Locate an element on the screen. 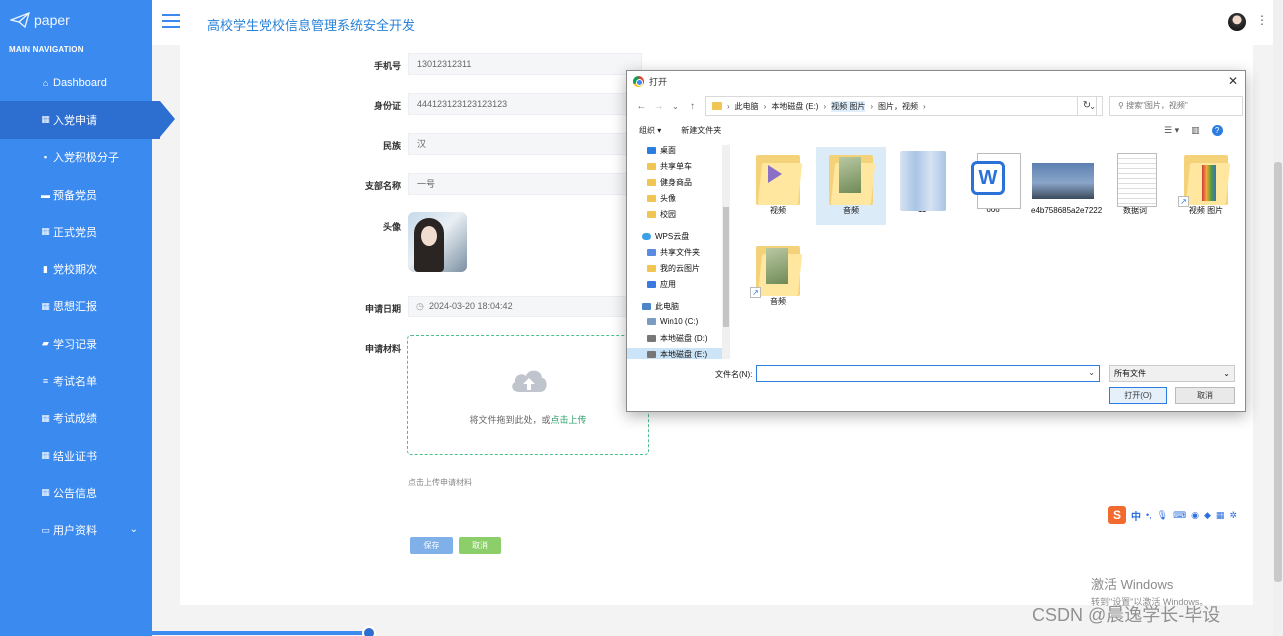  phone-field: 13012312311 is located at coordinates (525, 64).